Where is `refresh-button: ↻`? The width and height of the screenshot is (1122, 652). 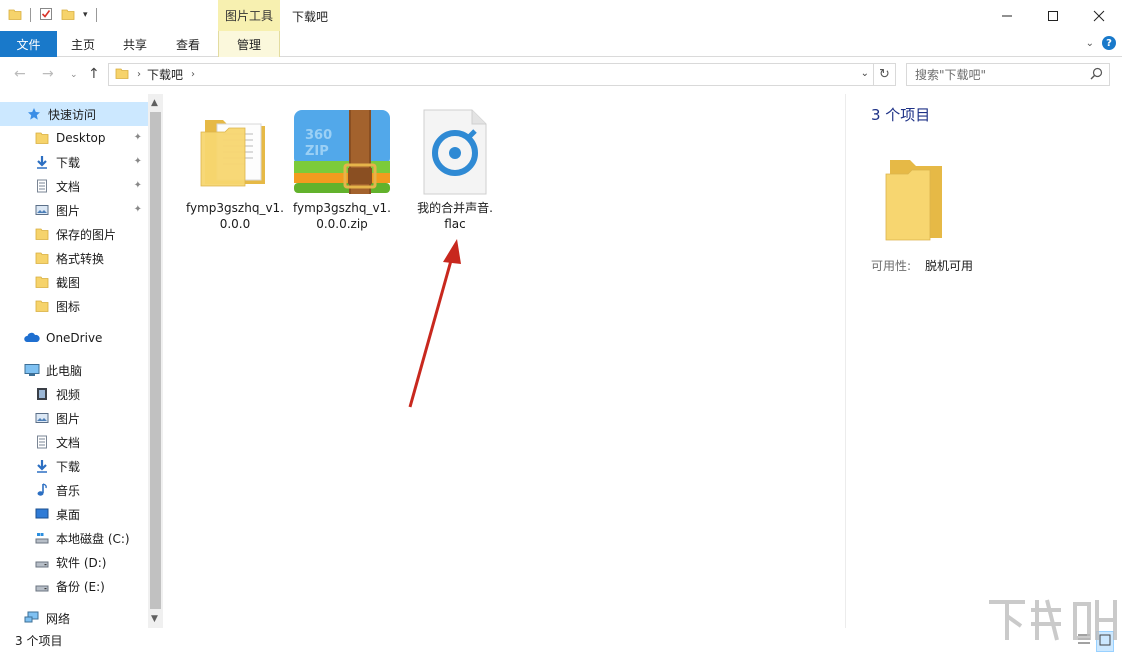 refresh-button: ↻ is located at coordinates (885, 74).